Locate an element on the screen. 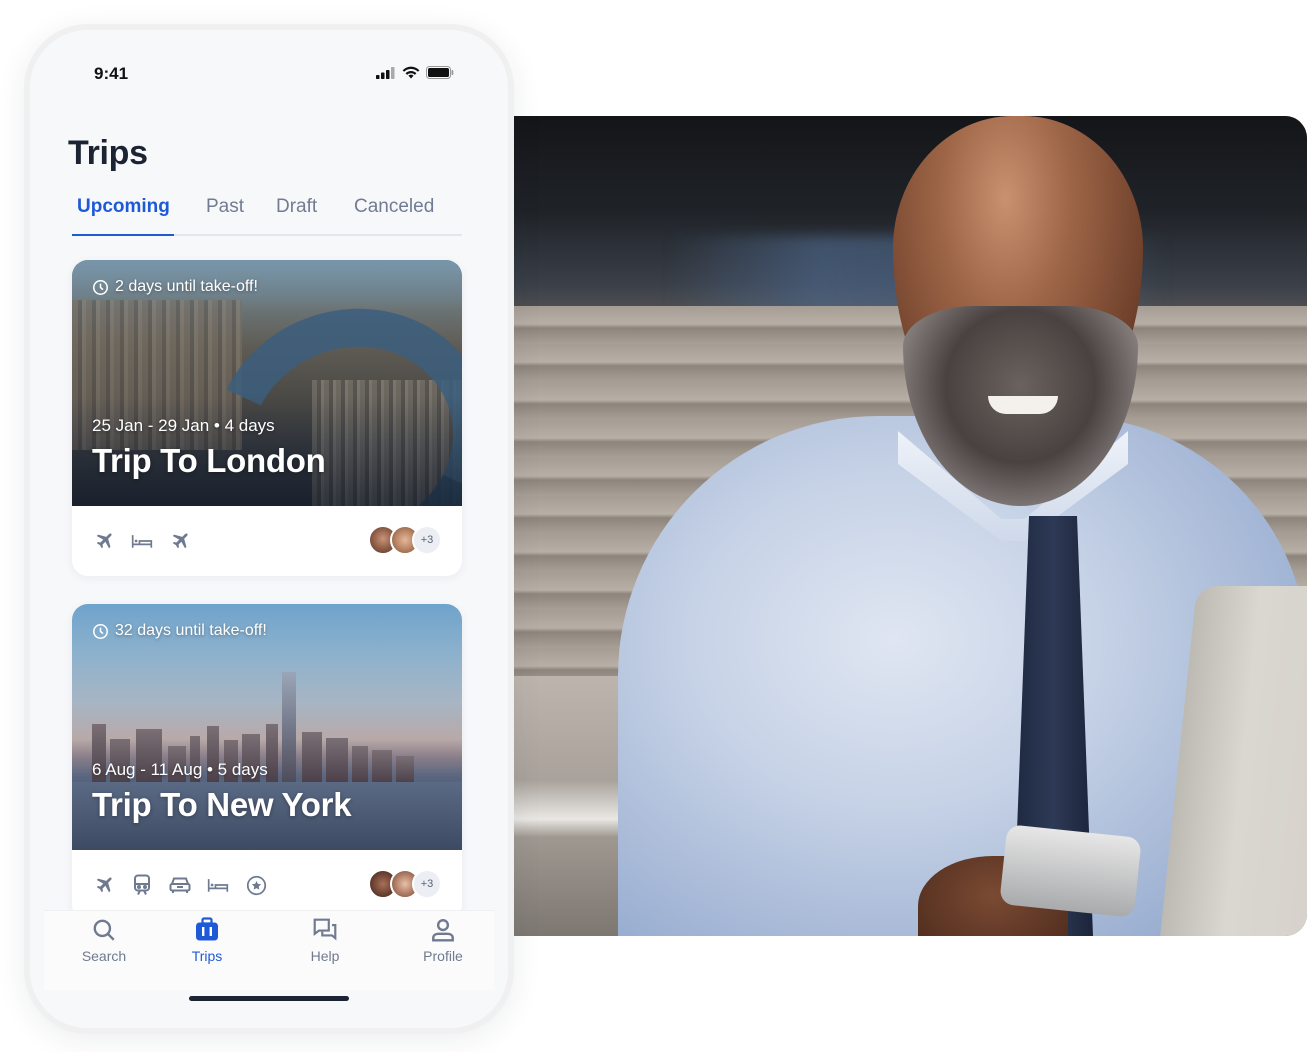 Image resolution: width=1307 pixels, height=1052 pixels. user-icon is located at coordinates (443, 930).